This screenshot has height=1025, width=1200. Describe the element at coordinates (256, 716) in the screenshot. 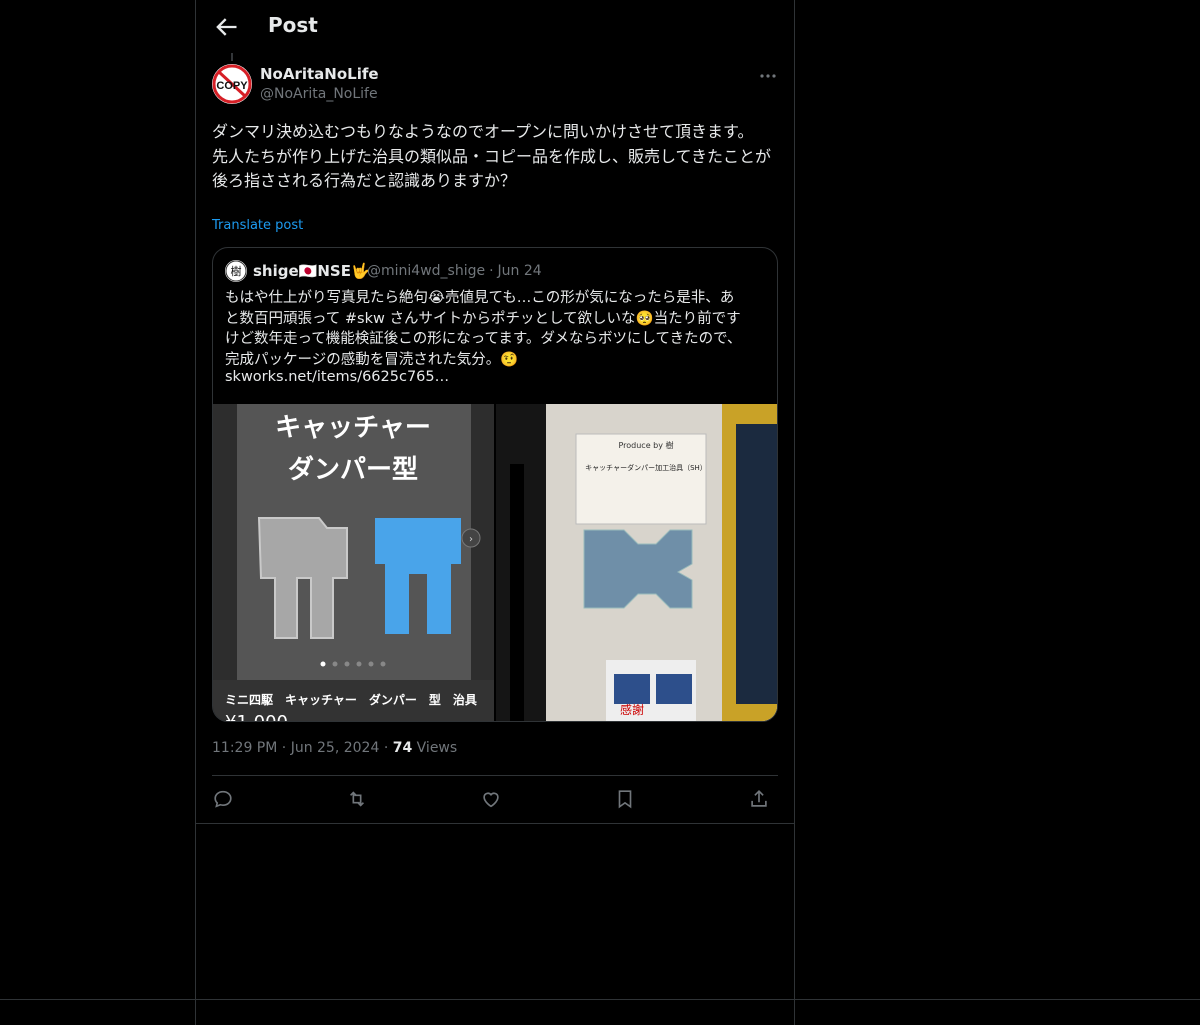

I see `svg-text: ¥1,000` at that location.